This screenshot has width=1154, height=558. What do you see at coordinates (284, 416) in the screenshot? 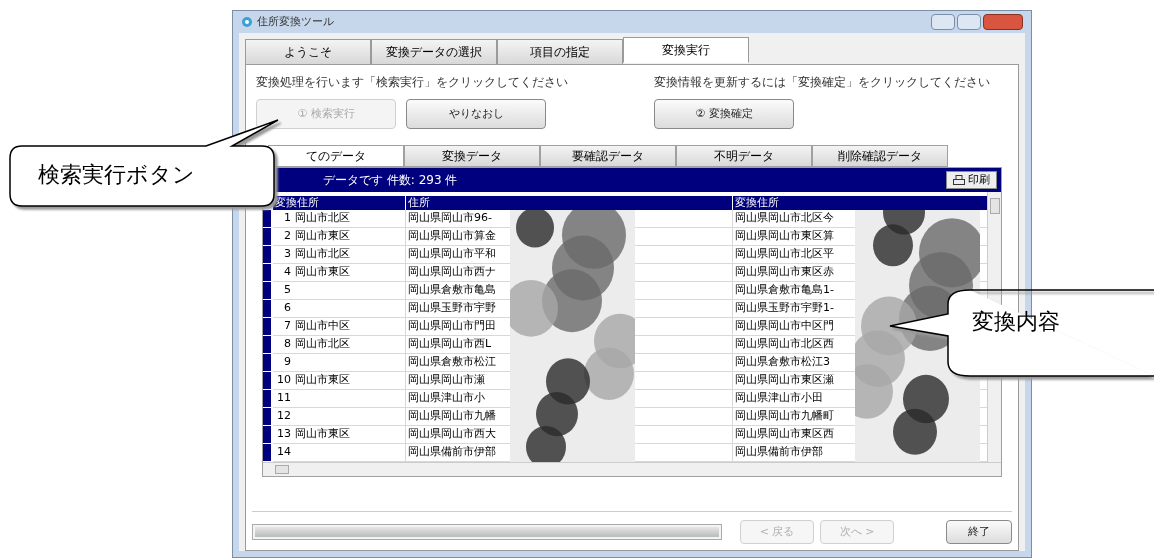
I see `row-number: 12` at bounding box center [284, 416].